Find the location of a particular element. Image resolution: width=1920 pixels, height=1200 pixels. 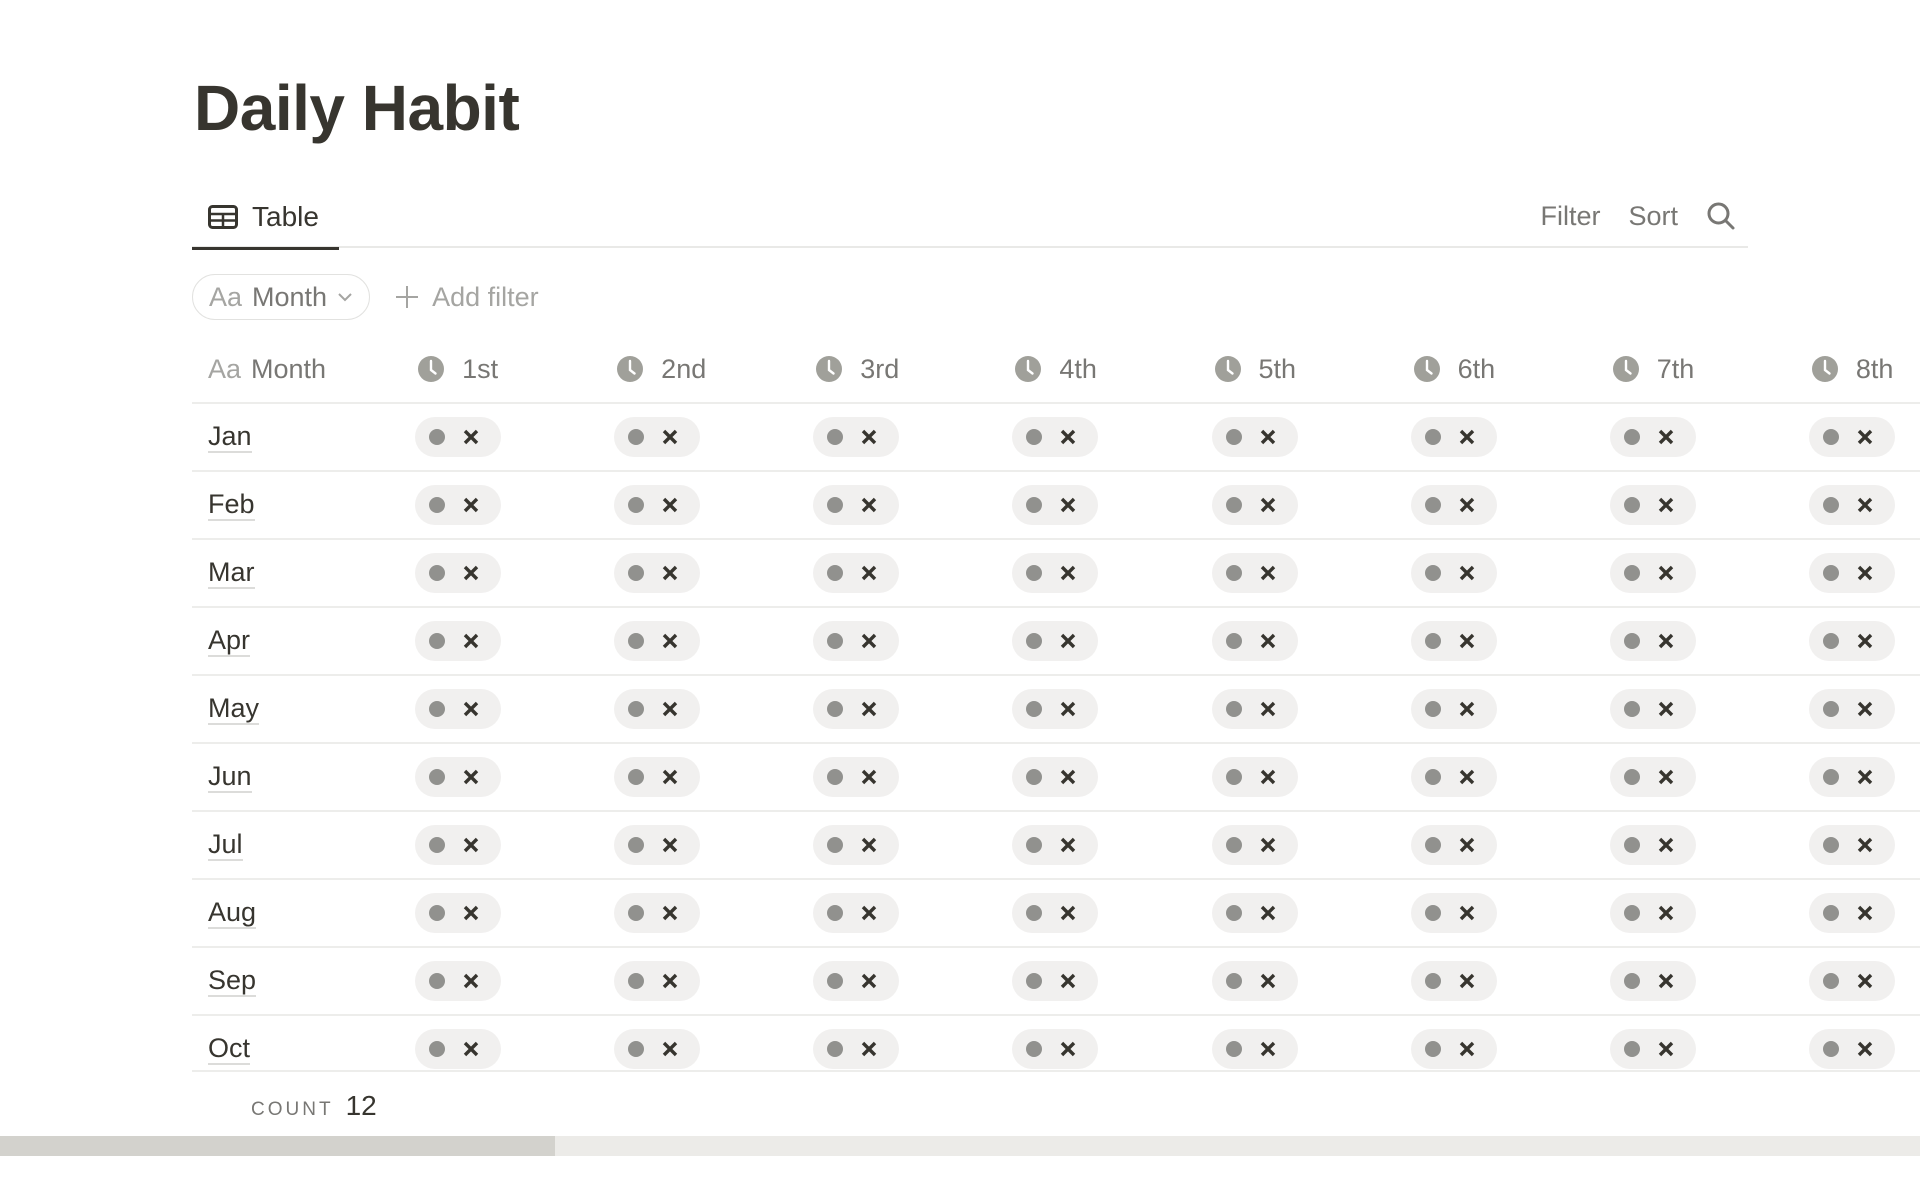

sort-button: Sort is located at coordinates (1653, 216).